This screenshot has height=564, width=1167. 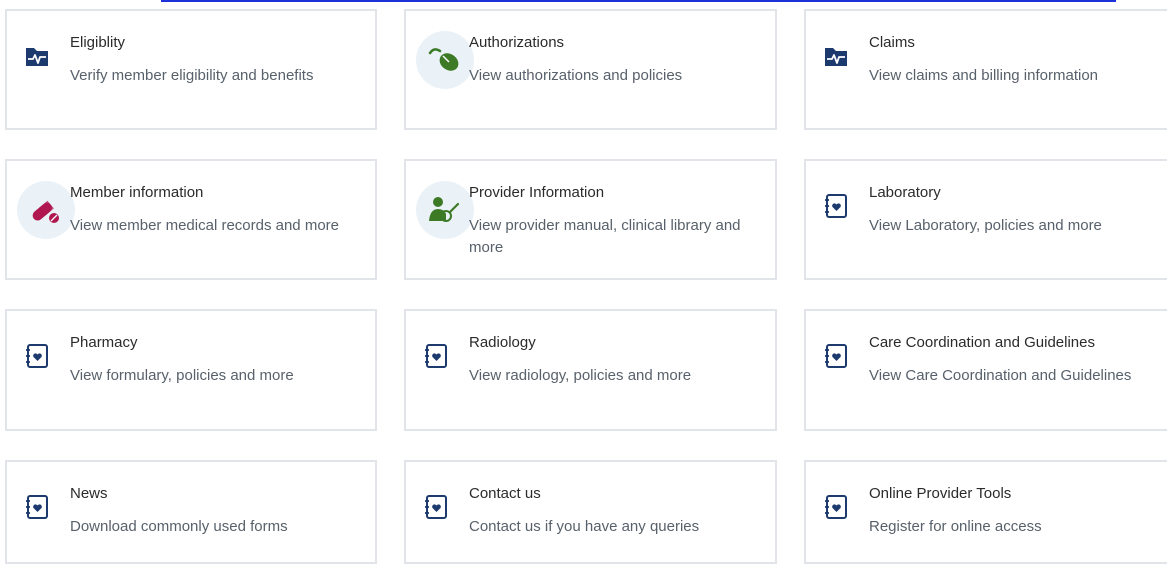 I want to click on card-title: Radiology, so click(x=502, y=342).